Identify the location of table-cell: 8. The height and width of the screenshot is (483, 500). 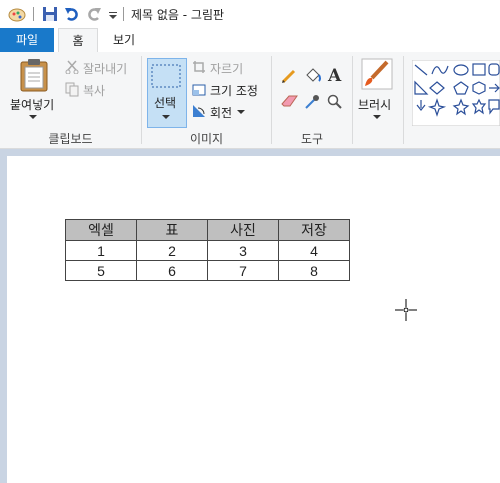
(314, 270).